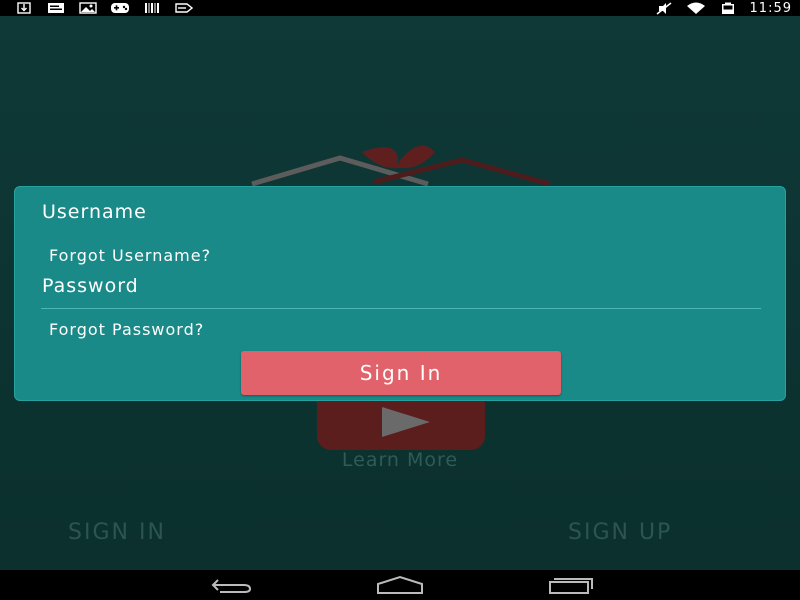 The width and height of the screenshot is (800, 600). What do you see at coordinates (126, 329) in the screenshot?
I see `forgot-password-link: Forgot Password?` at bounding box center [126, 329].